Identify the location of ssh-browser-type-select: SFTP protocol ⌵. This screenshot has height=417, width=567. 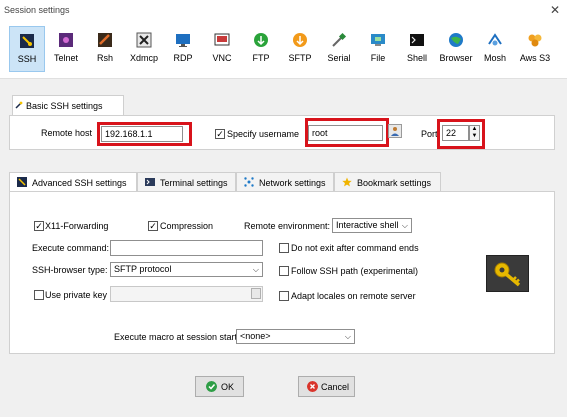
(186, 269).